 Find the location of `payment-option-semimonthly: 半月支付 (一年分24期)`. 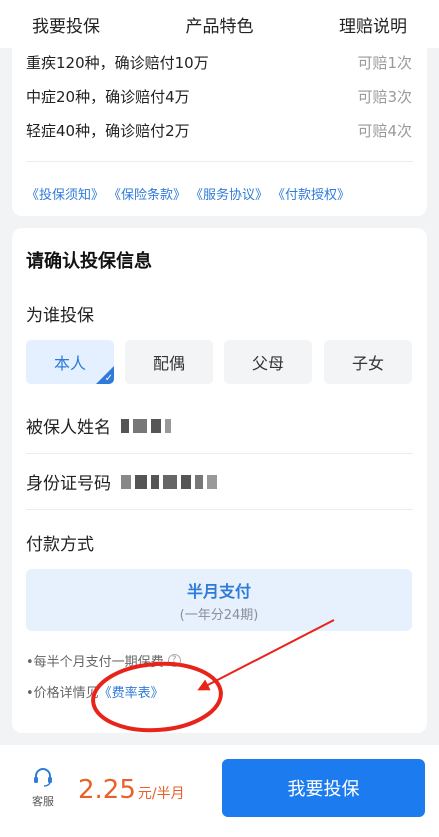

payment-option-semimonthly: 半月支付 (一年分24期) is located at coordinates (219, 600).